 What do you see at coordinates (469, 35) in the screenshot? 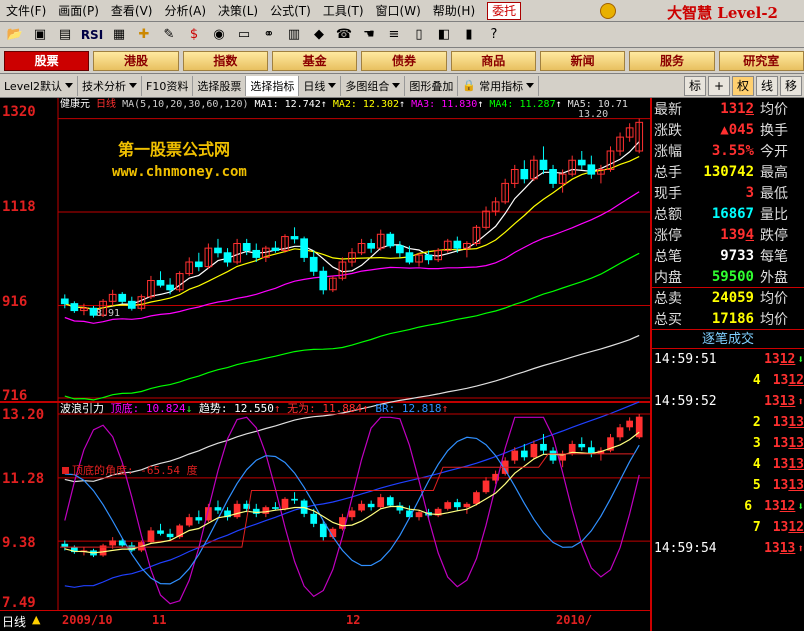
I see `book-icon: ▮` at bounding box center [469, 35].